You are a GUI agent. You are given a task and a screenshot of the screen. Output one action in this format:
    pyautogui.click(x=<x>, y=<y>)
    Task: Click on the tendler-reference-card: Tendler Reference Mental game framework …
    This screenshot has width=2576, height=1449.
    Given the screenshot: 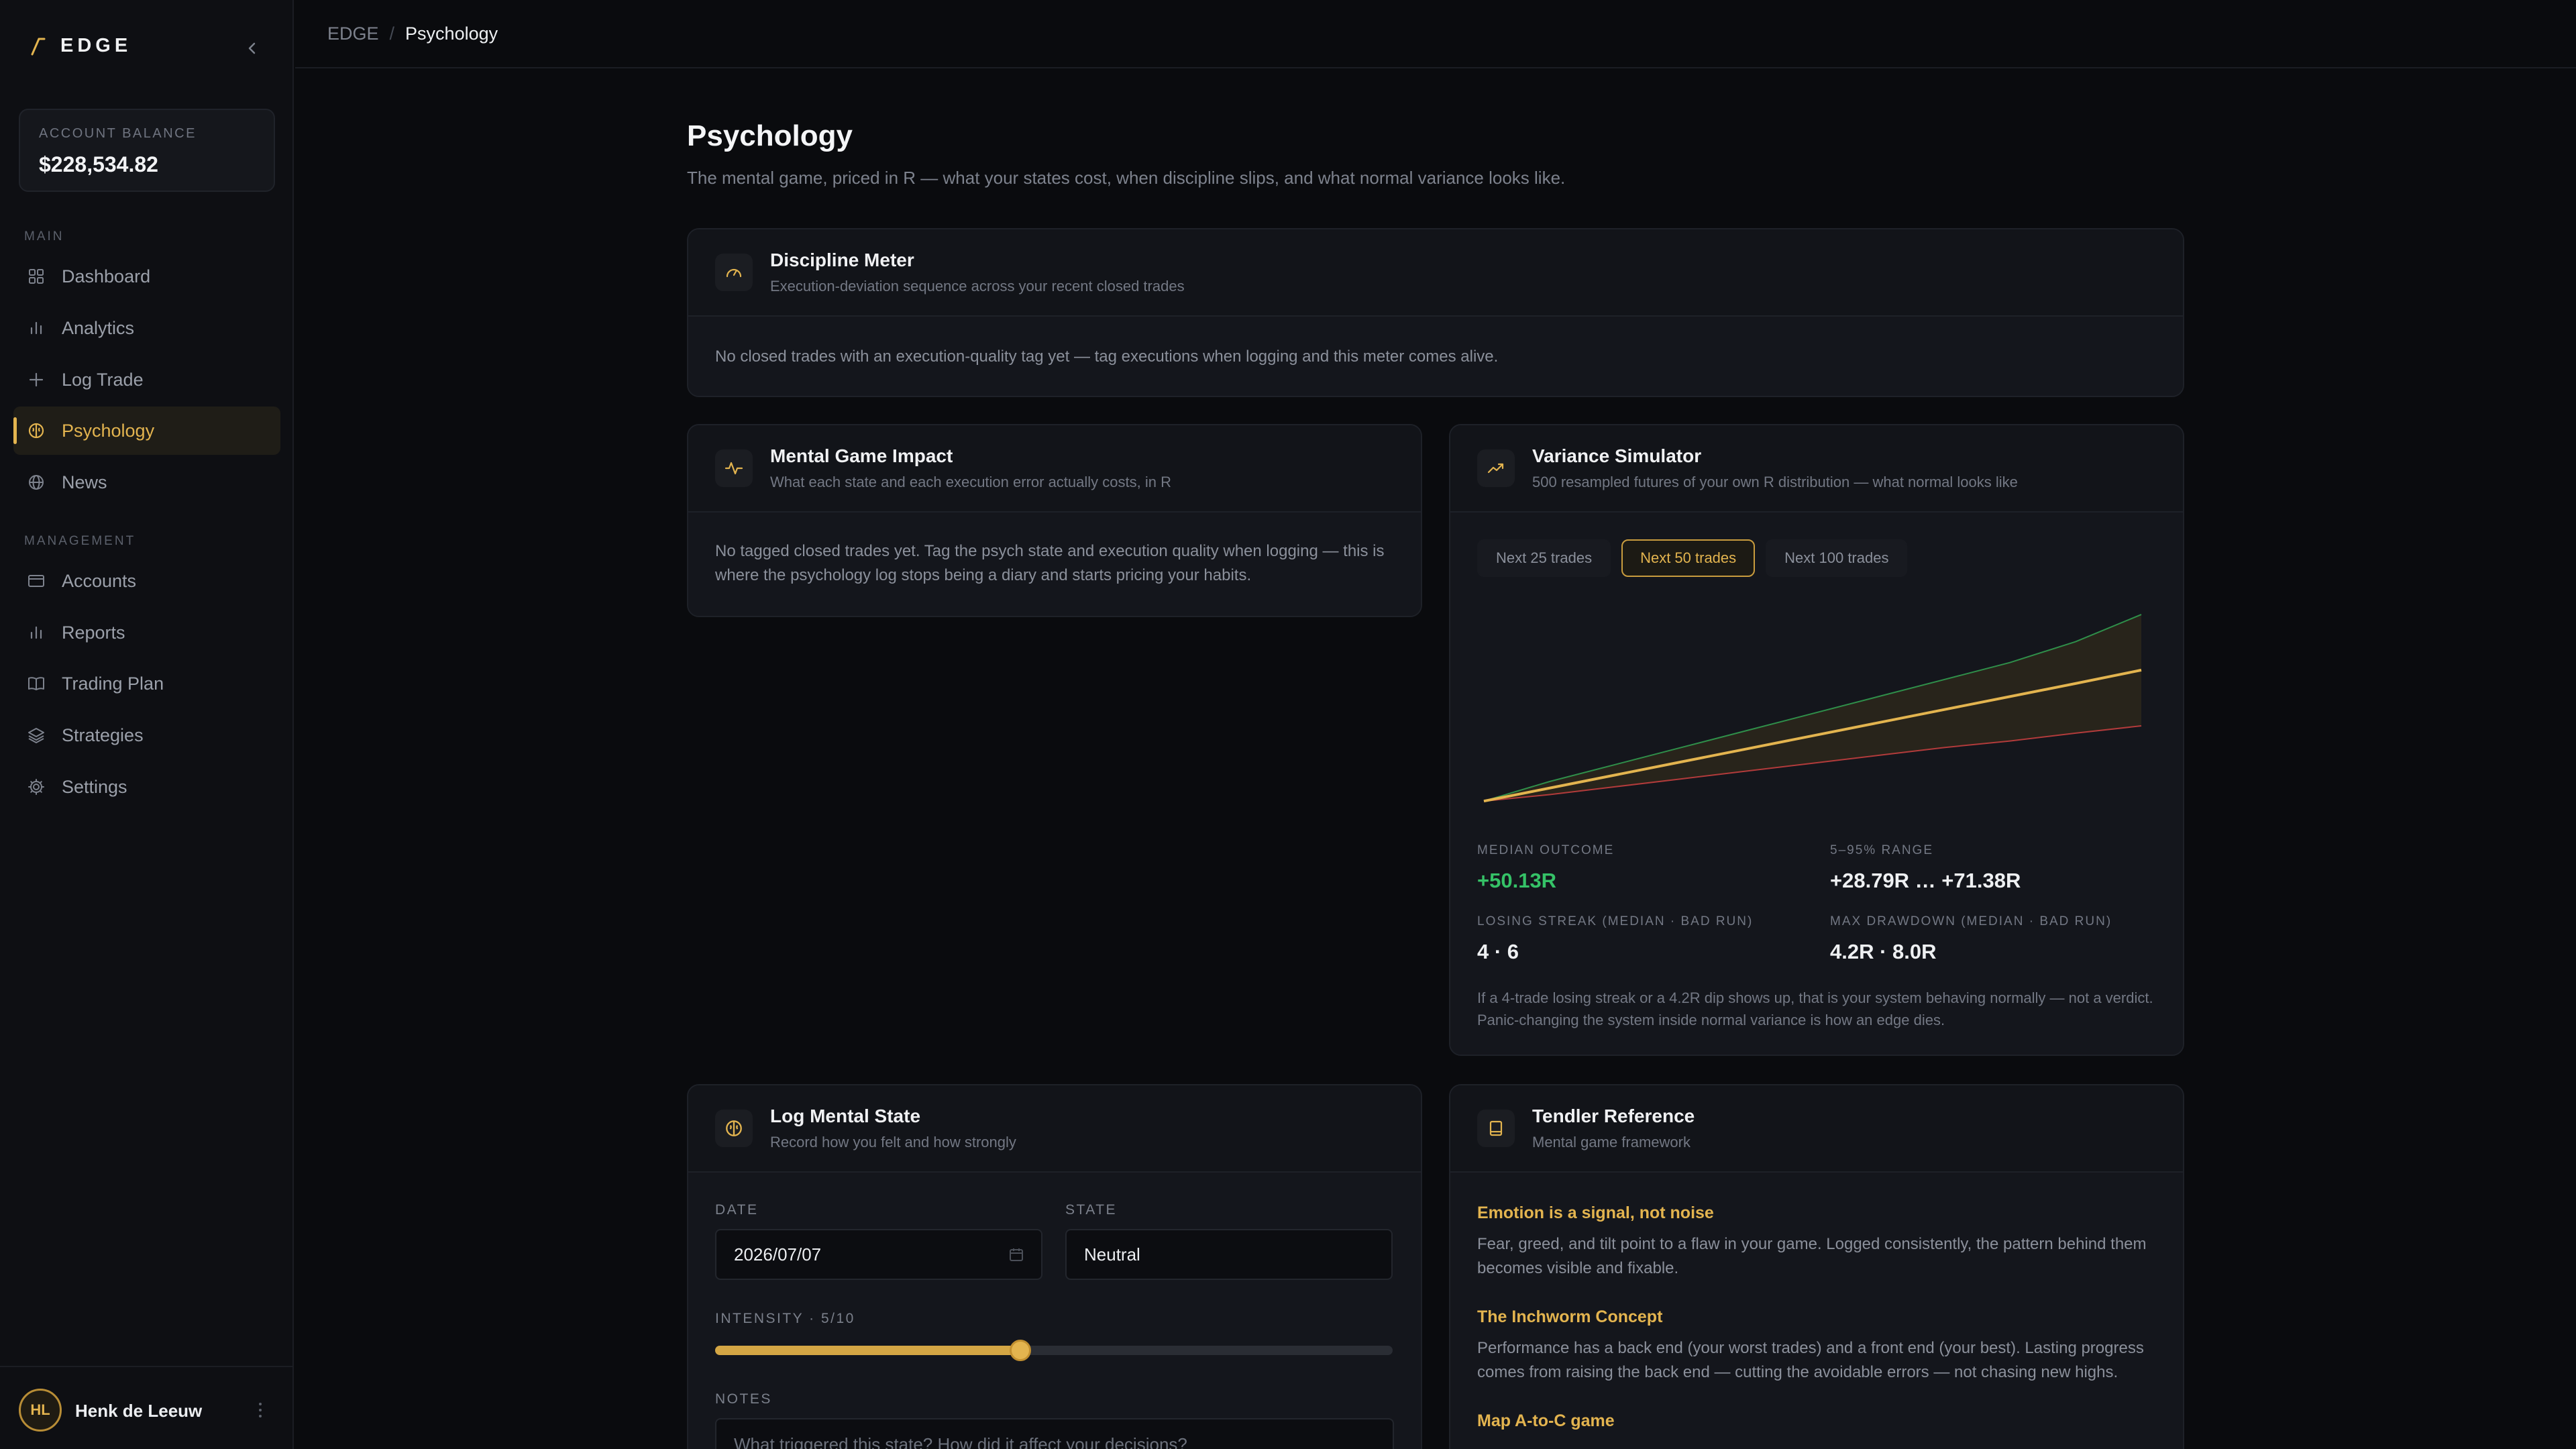 What is the action you would take?
    pyautogui.click(x=1816, y=1266)
    